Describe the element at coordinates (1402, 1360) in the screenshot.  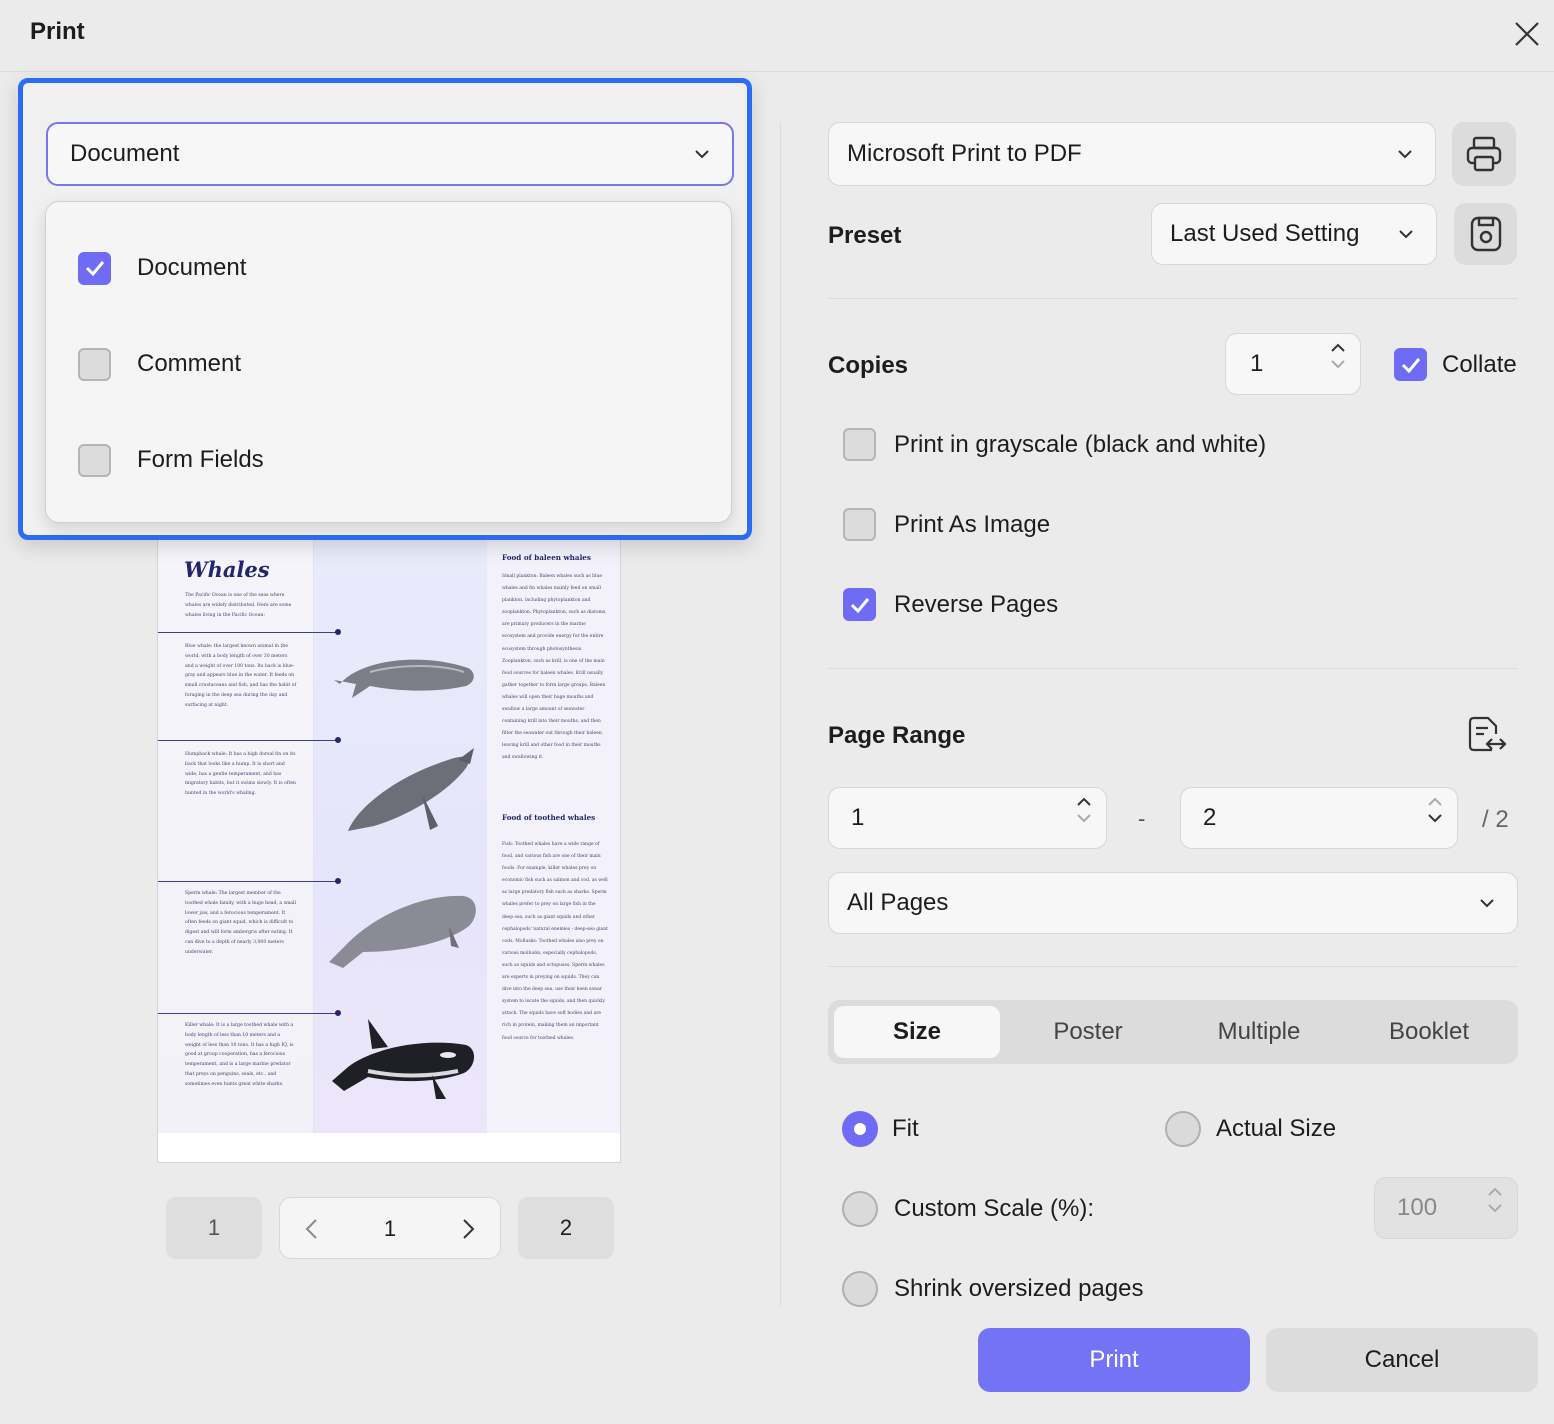
I see `cancel-button: Cancel` at that location.